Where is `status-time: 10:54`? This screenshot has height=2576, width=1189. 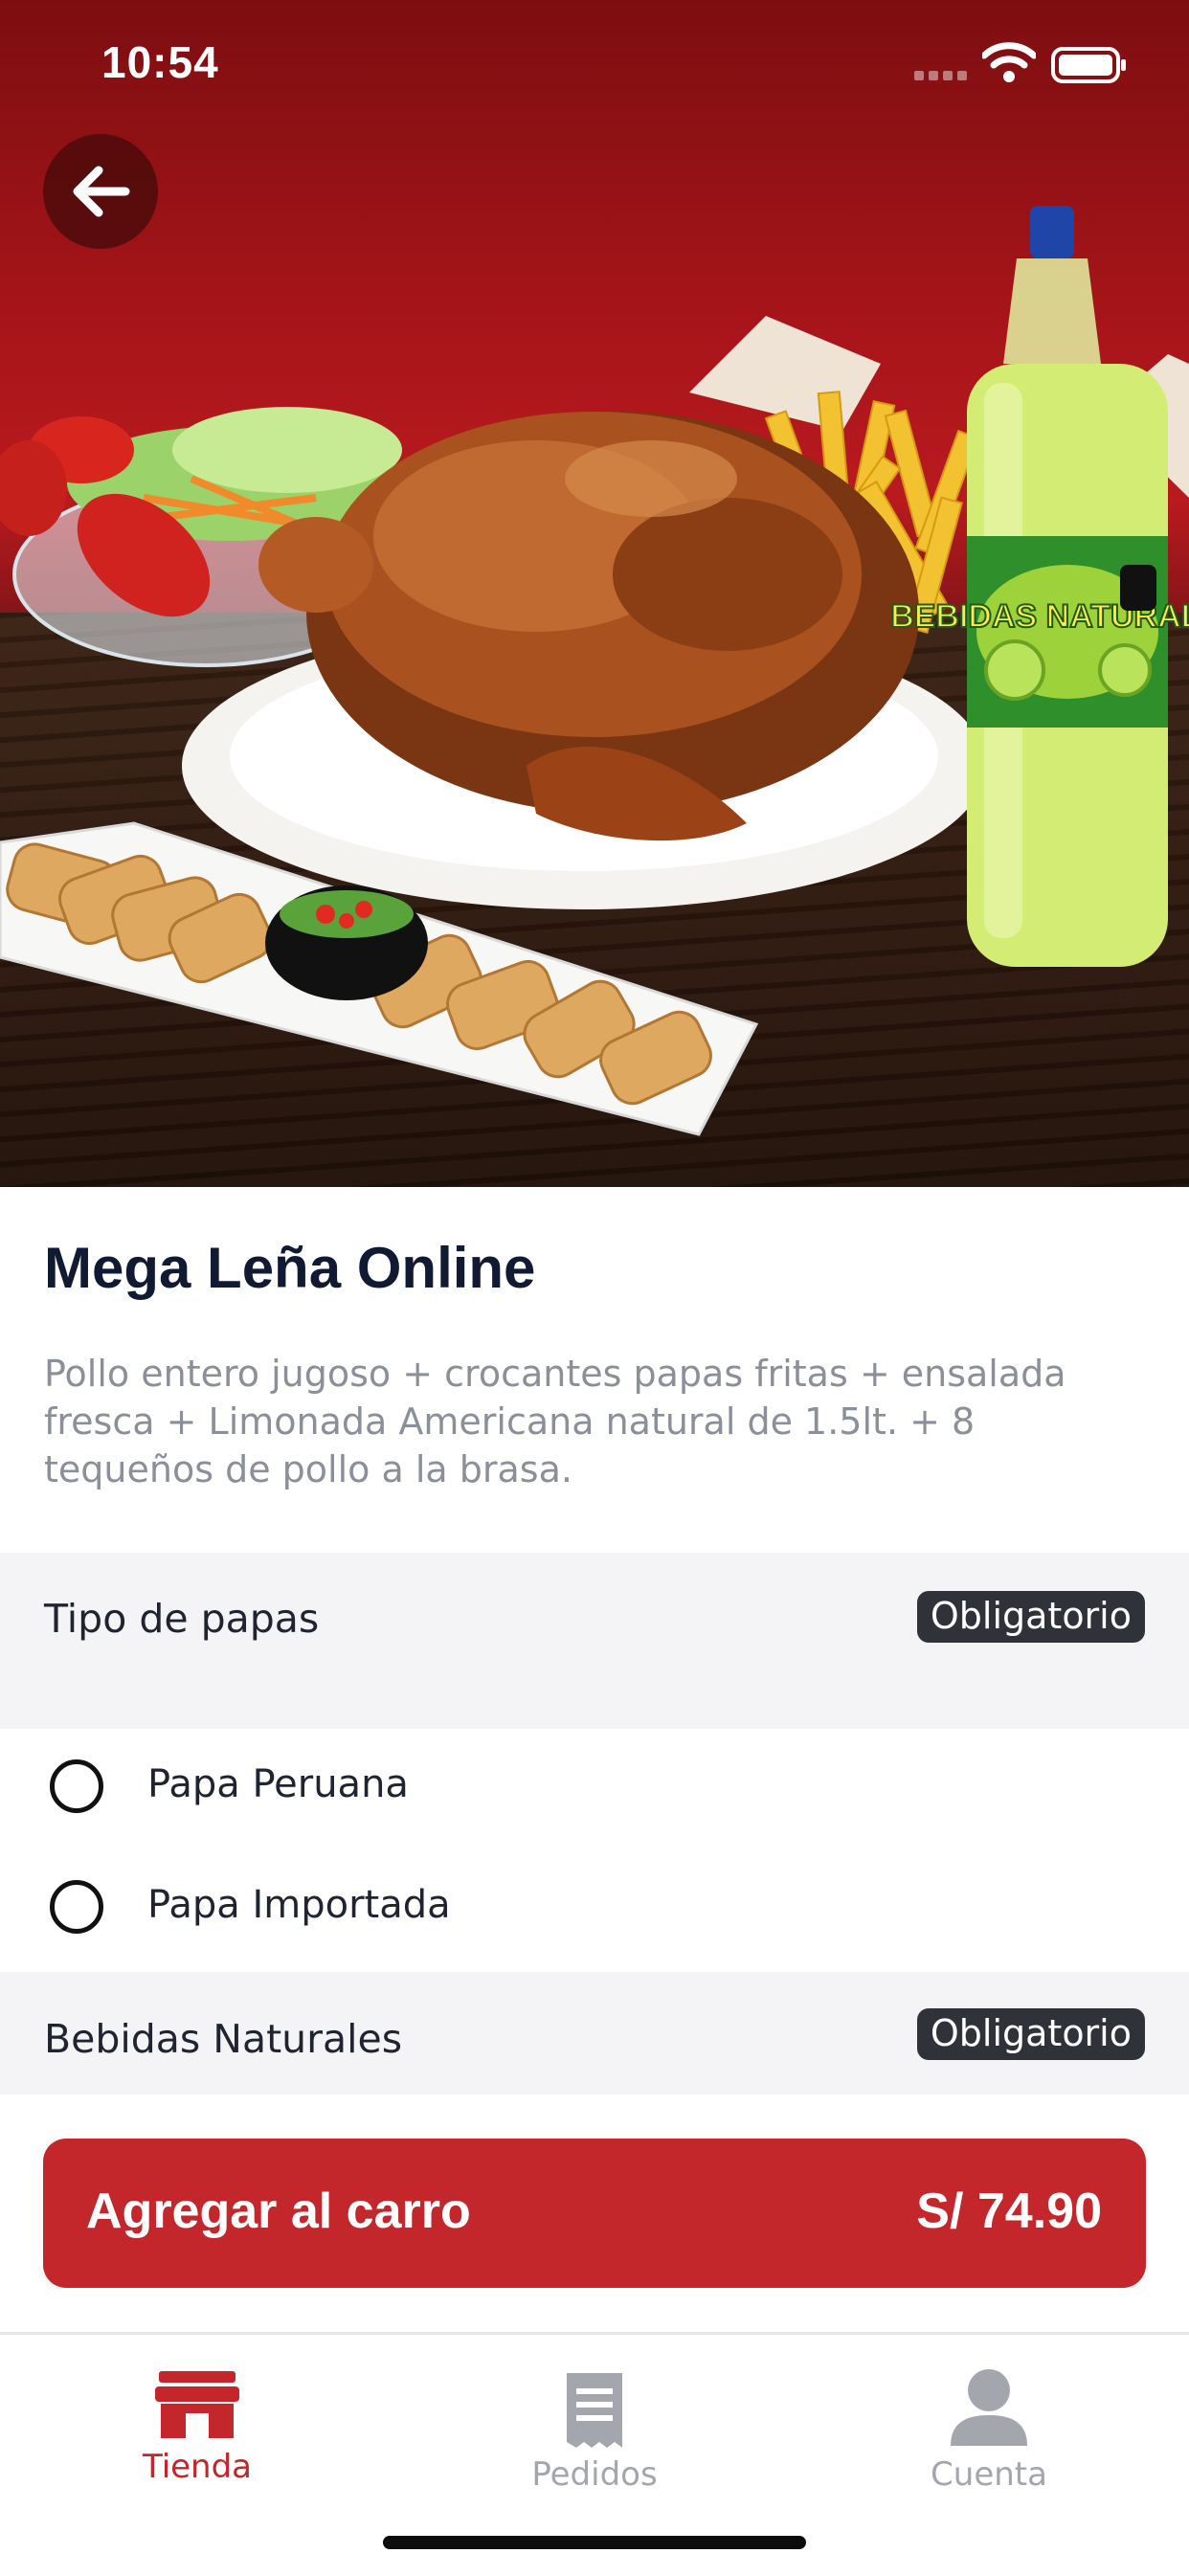
status-time: 10:54 is located at coordinates (160, 62).